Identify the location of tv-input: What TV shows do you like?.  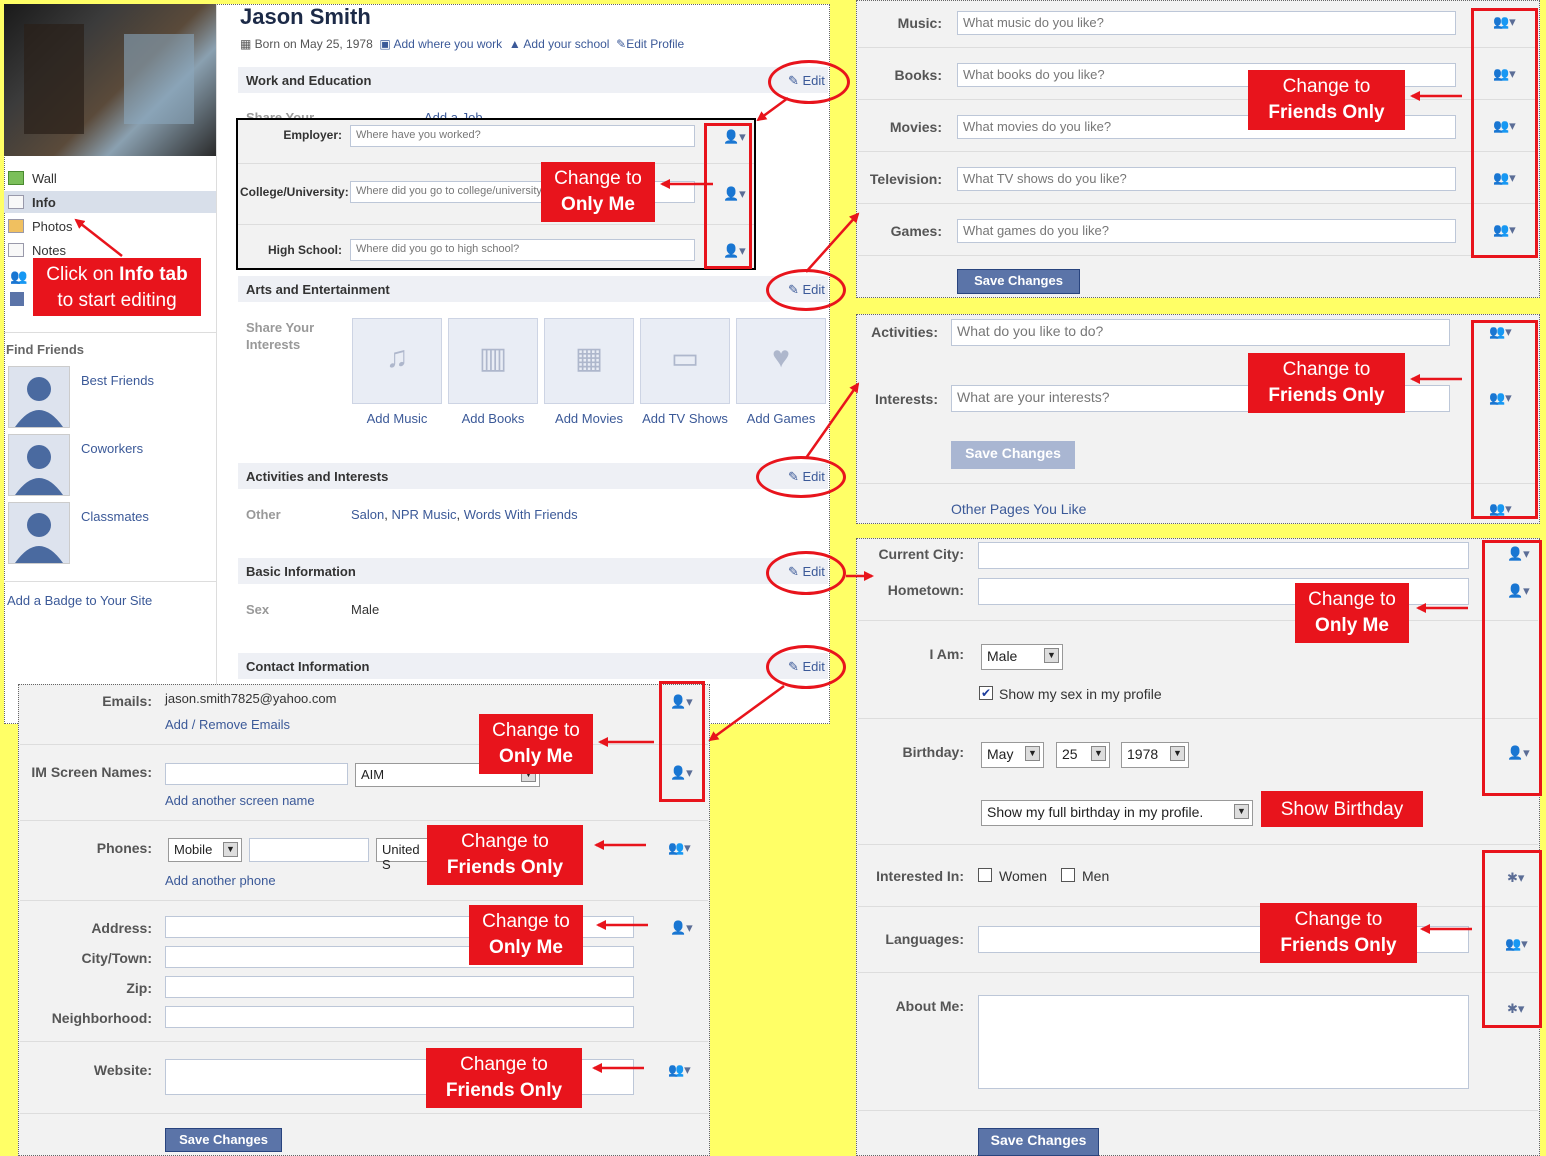
(1206, 179).